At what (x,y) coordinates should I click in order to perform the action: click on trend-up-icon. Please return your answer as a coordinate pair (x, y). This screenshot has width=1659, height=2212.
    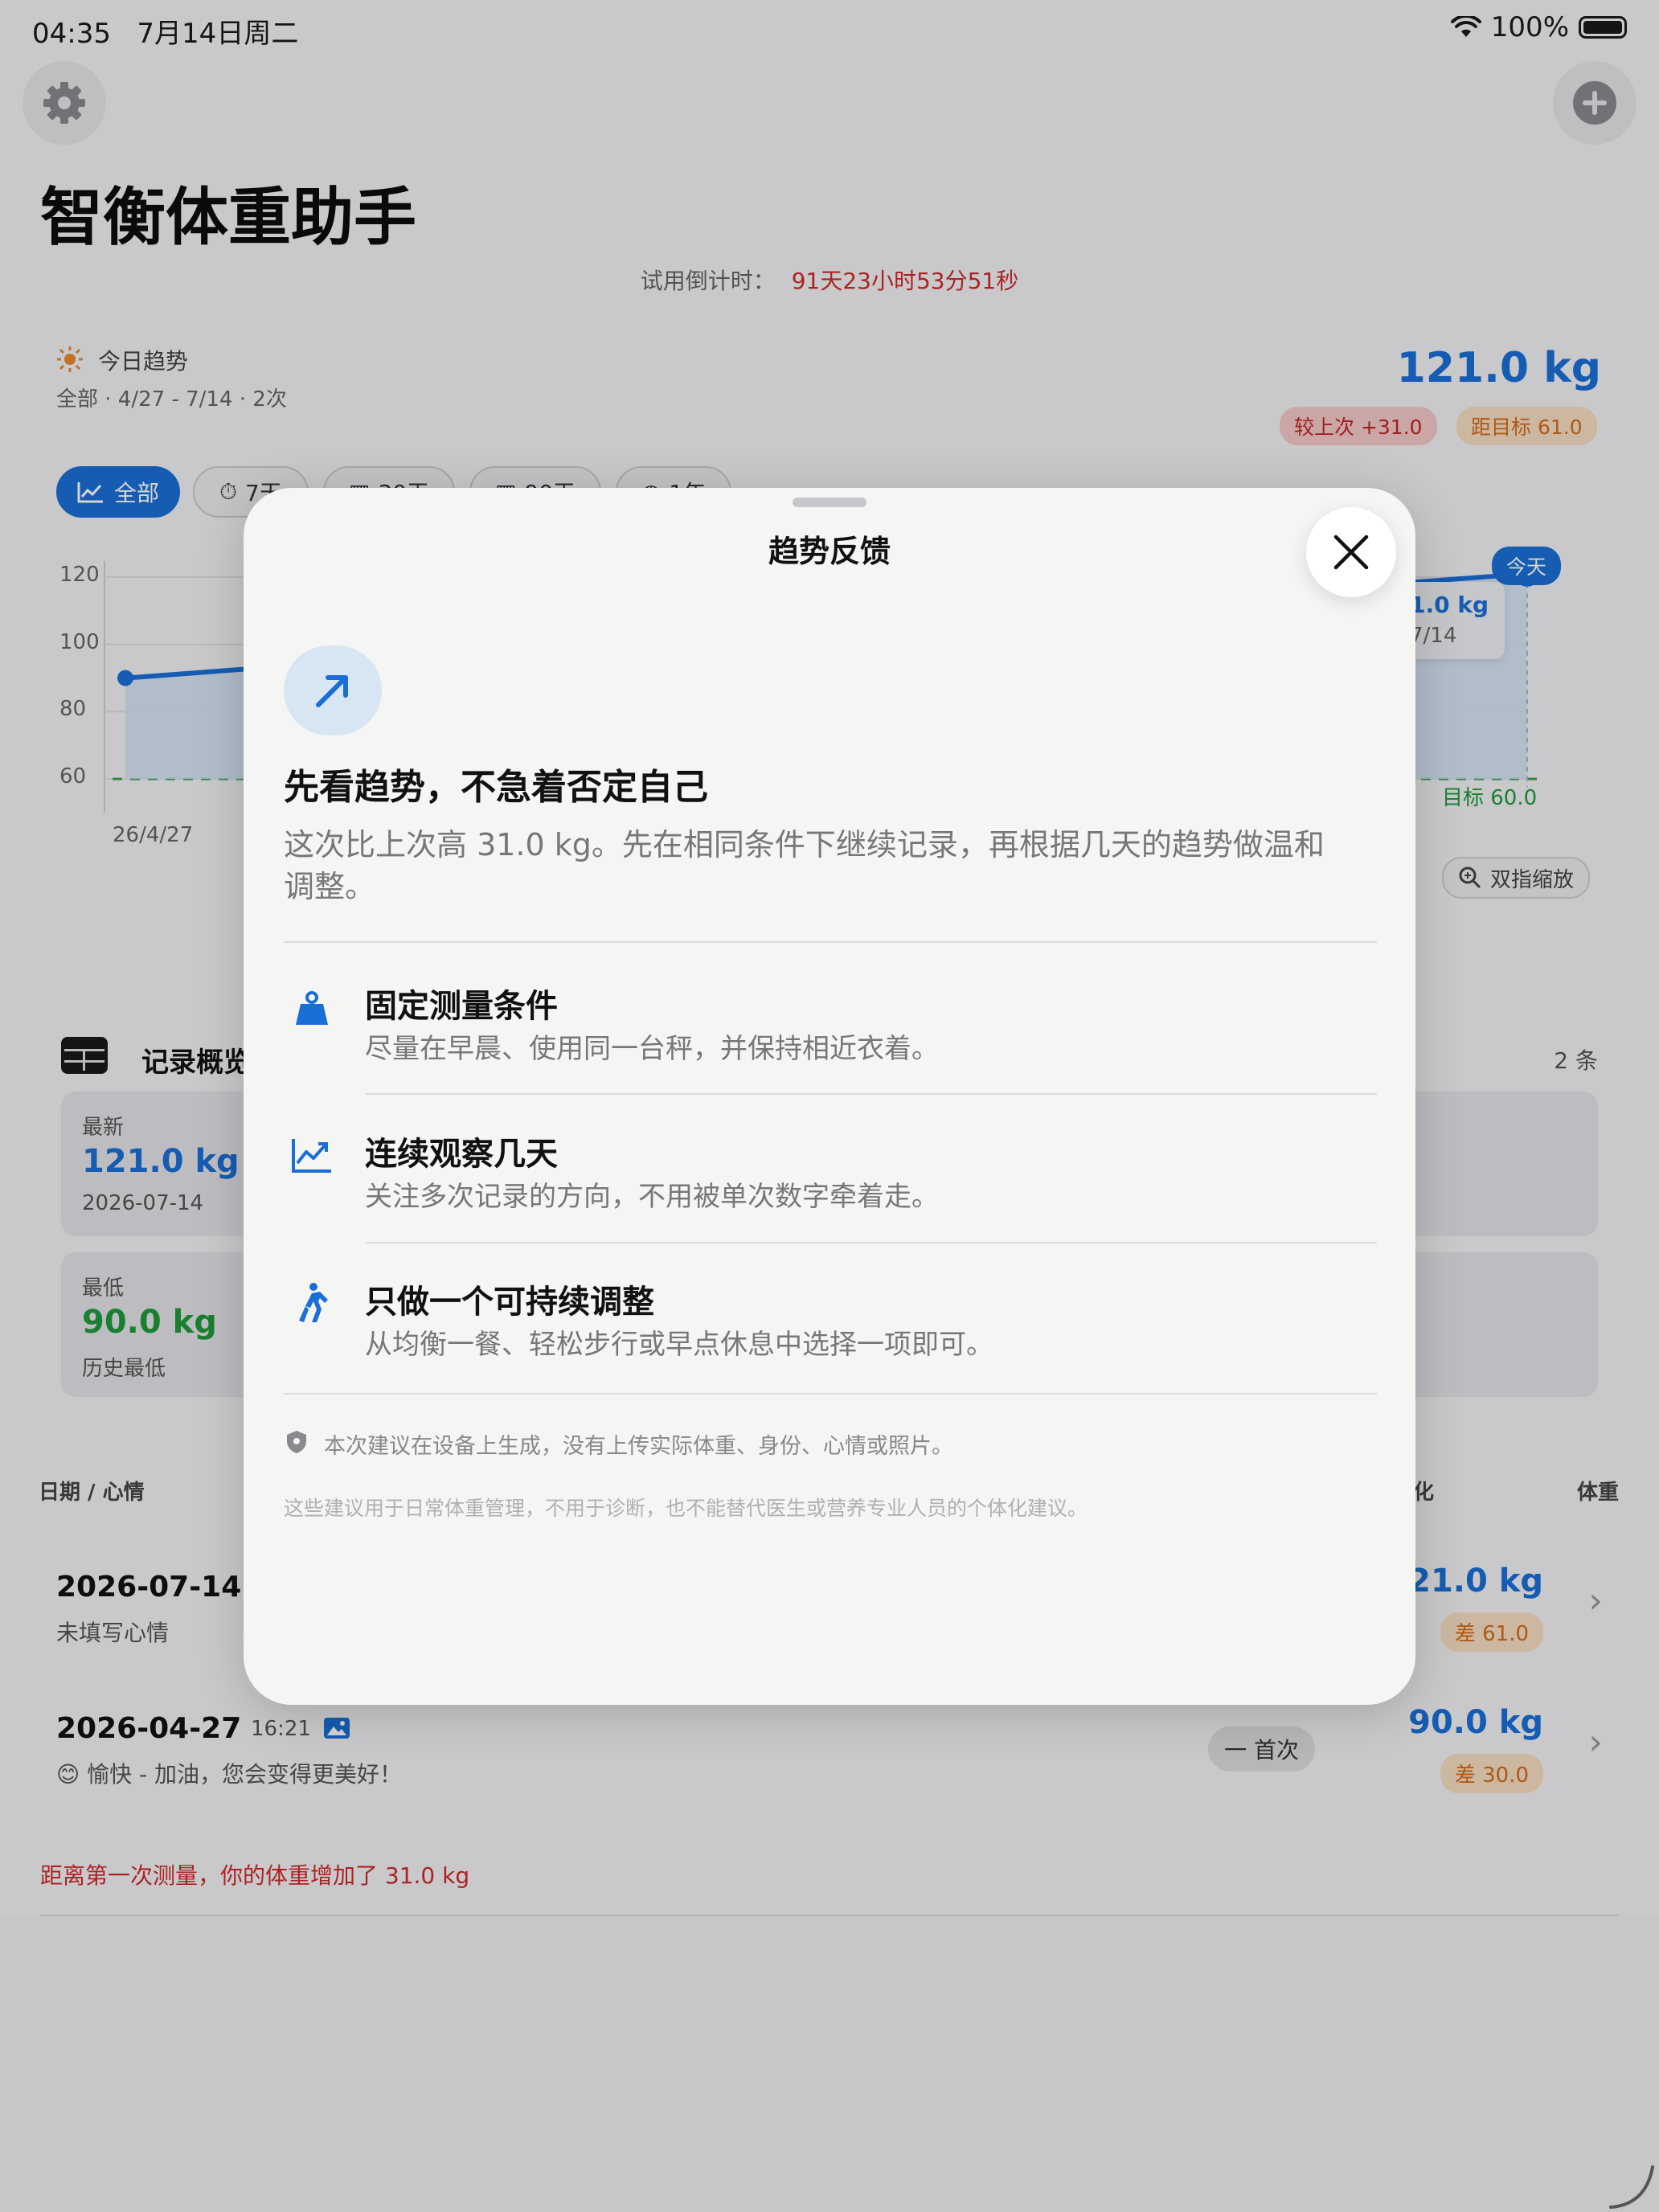
    Looking at the image, I should click on (333, 690).